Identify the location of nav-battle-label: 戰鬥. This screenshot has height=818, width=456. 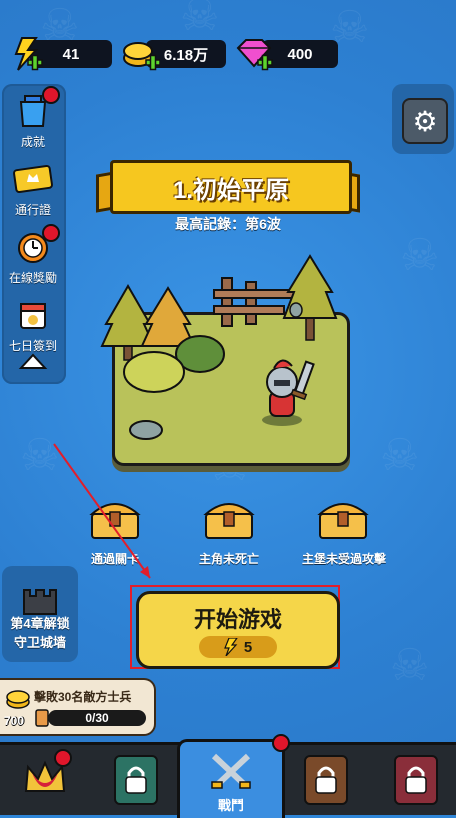
(230, 805).